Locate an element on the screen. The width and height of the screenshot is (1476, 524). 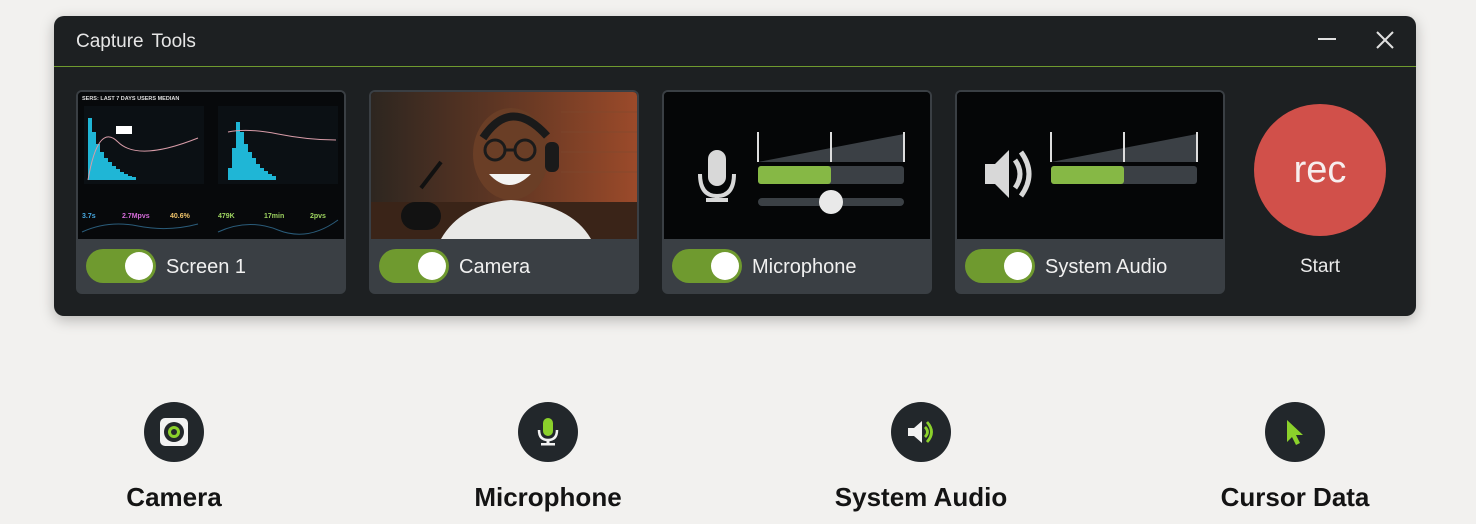
rec-button-text: rec is located at coordinates (1320, 169).